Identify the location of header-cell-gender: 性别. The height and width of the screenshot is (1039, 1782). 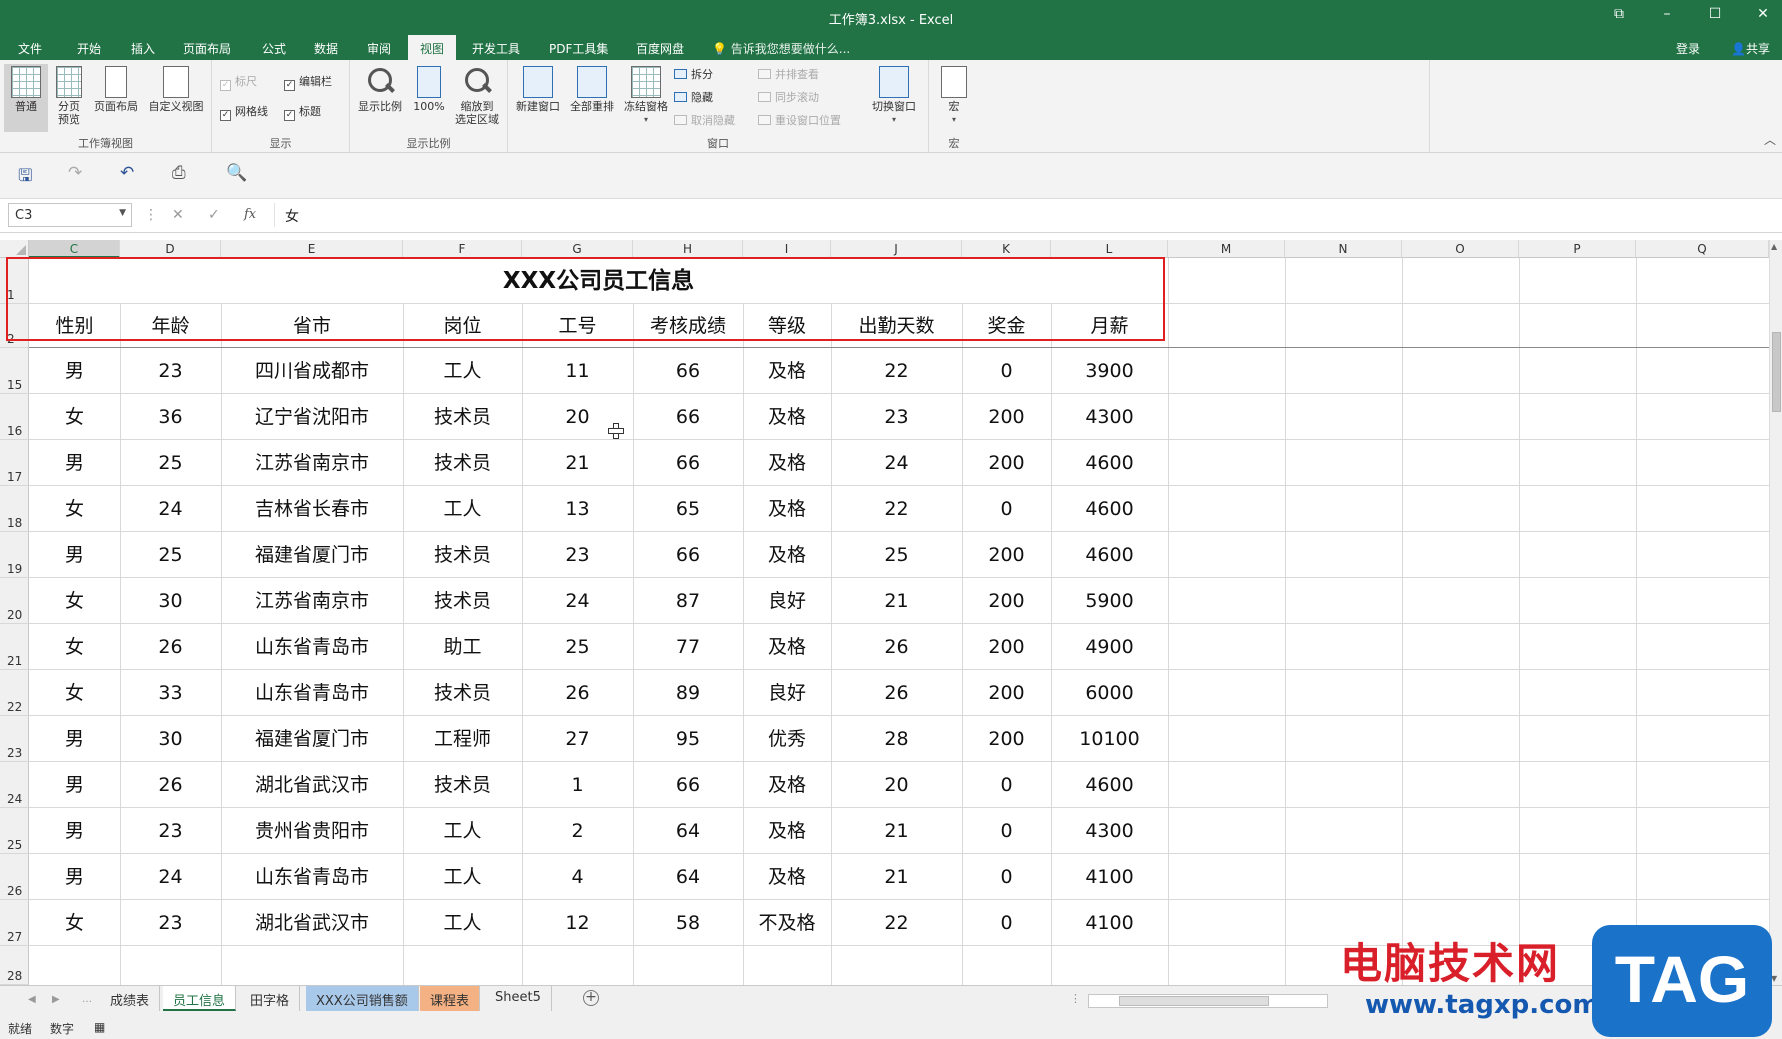
(74, 326).